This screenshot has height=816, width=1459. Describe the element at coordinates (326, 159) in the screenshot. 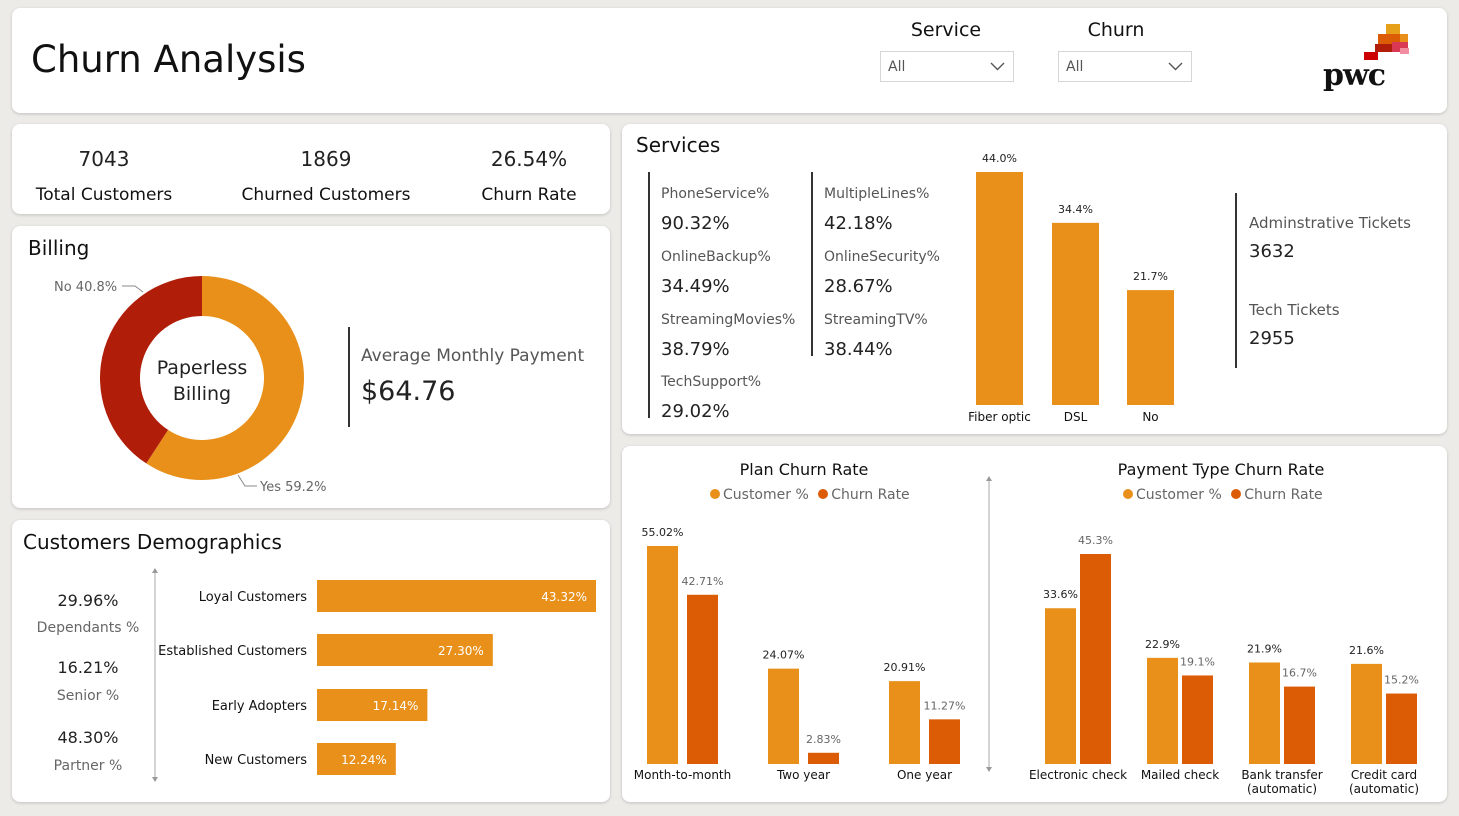

I see `churned-customers-value: 1869` at that location.